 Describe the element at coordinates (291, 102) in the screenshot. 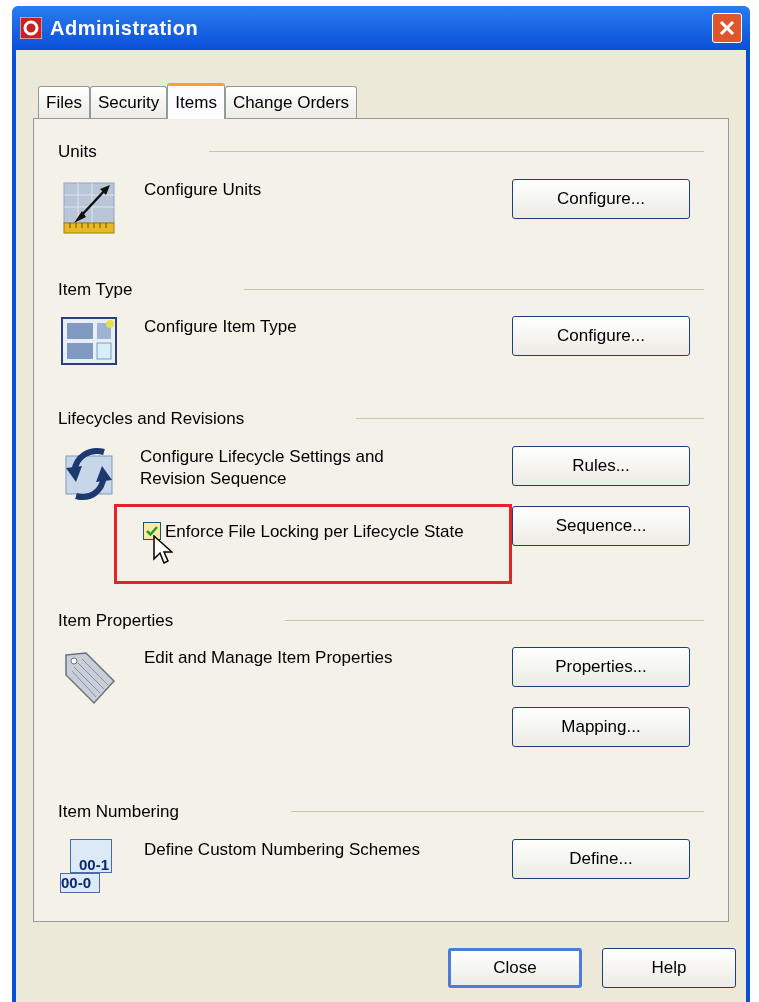

I see `tab: Change Orders` at that location.